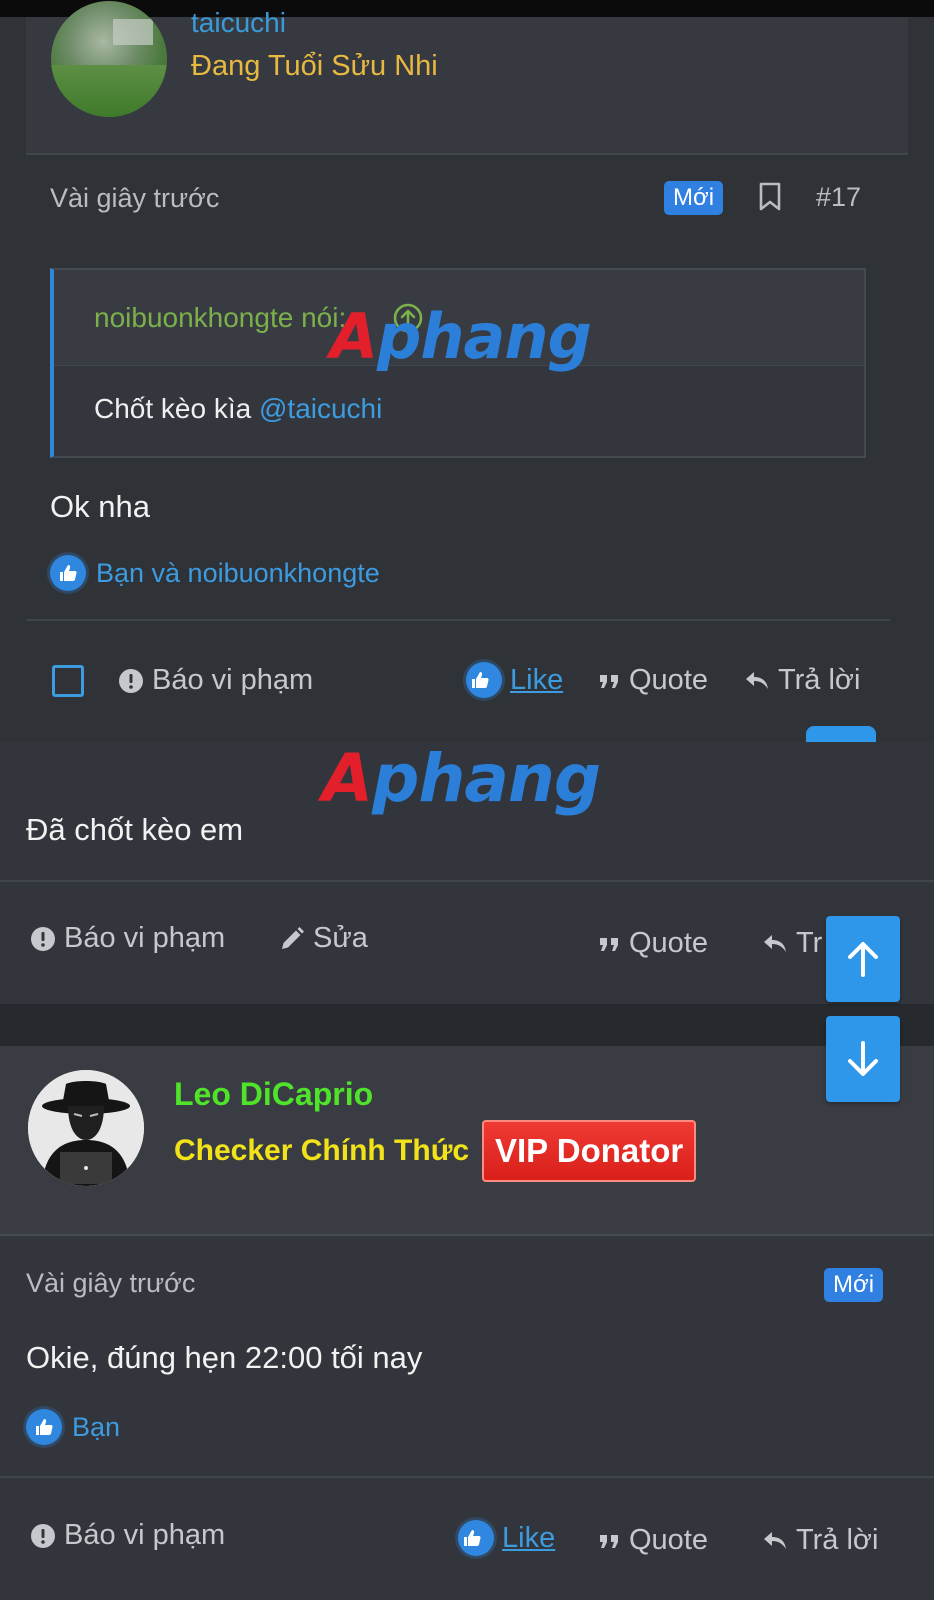 The height and width of the screenshot is (1600, 934). I want to click on post-body: Ok nha, so click(100, 506).